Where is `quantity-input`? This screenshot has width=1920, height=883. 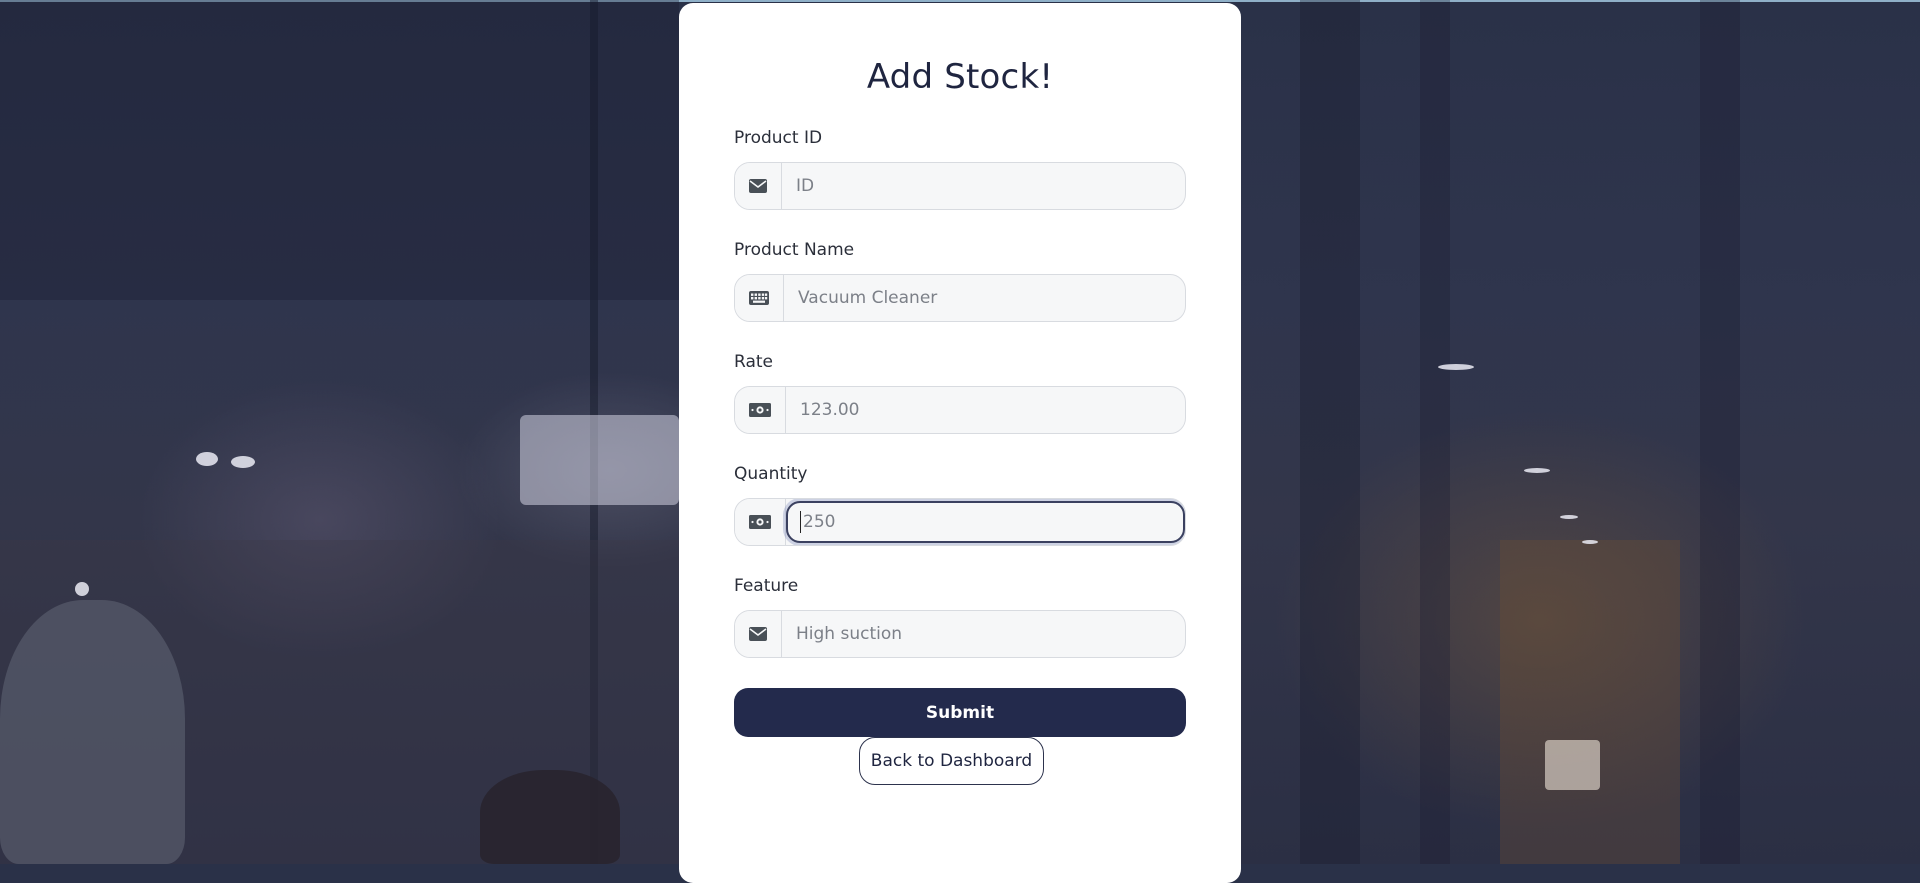
quantity-input is located at coordinates (992, 522).